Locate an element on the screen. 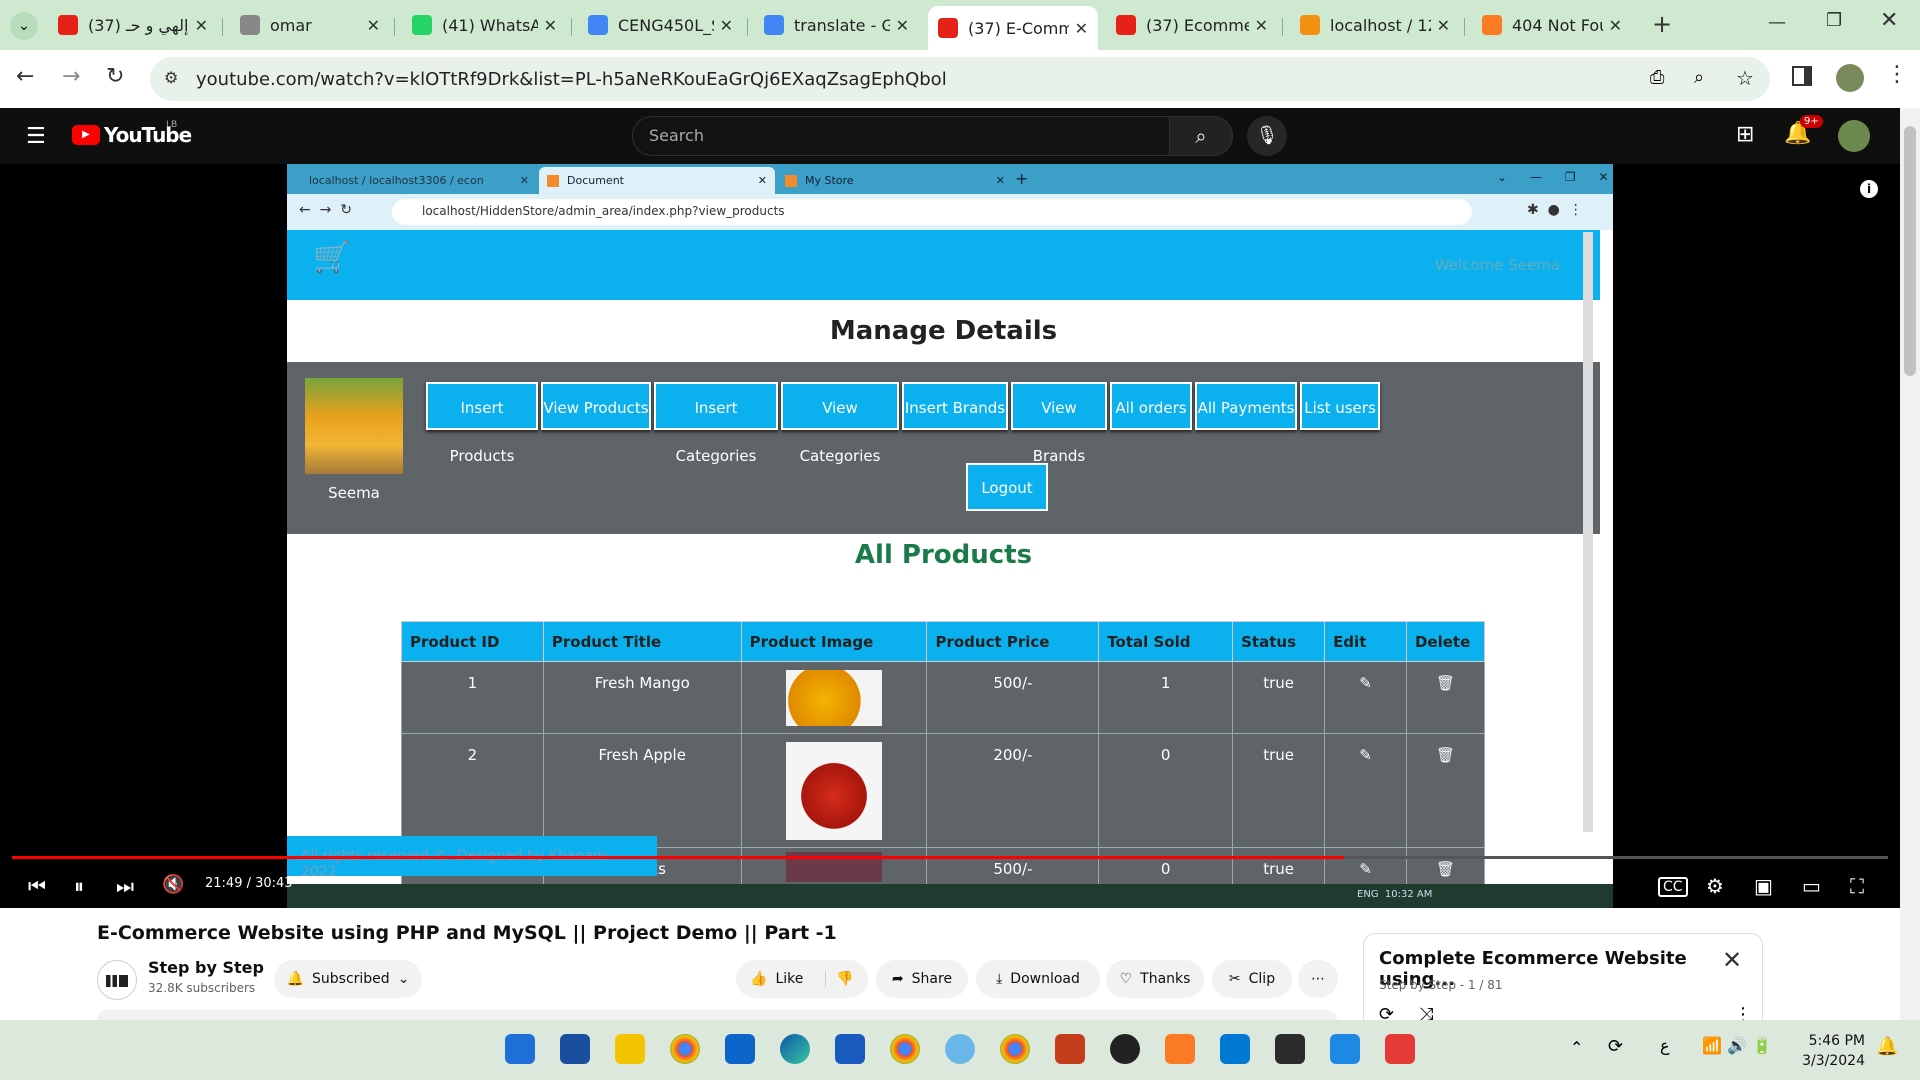  more-actions-button: ⋯ is located at coordinates (1318, 979).